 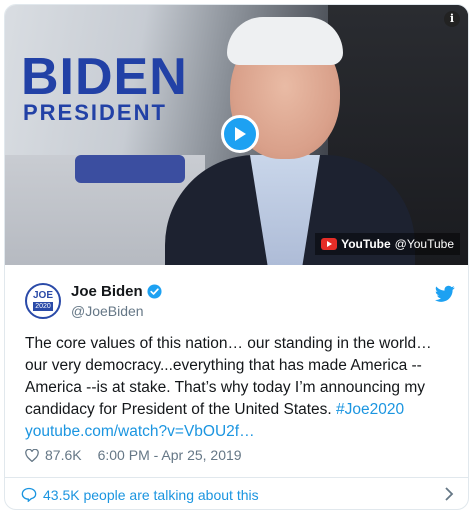 I want to click on author-name-row: Joe Biden, so click(x=116, y=291).